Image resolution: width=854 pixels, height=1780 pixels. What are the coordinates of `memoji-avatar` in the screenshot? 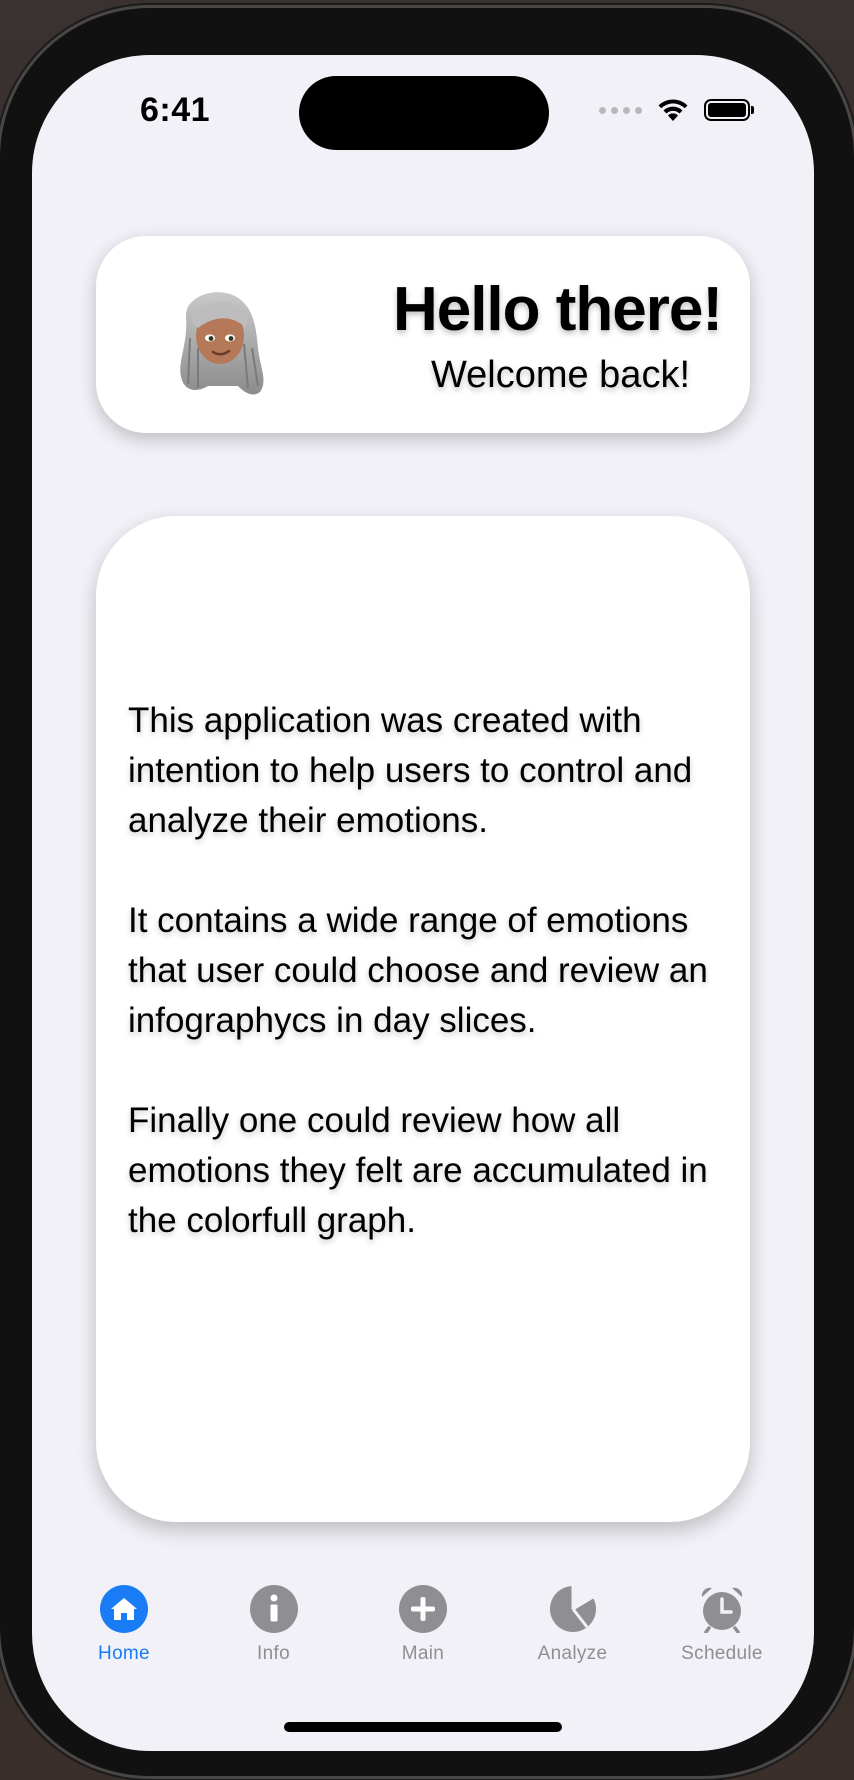 It's located at (222, 343).